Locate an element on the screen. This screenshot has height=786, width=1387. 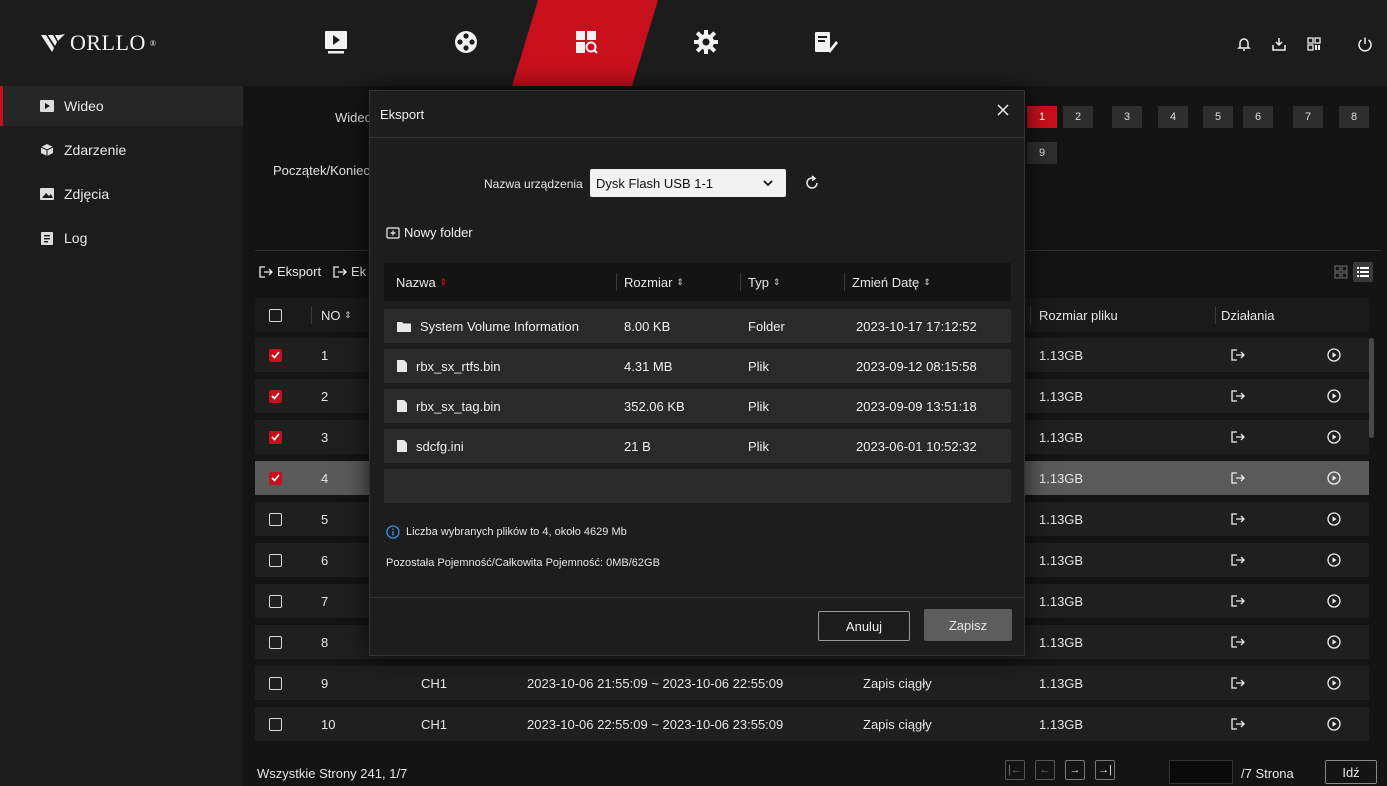
go-page-button: Idź is located at coordinates (1351, 772).